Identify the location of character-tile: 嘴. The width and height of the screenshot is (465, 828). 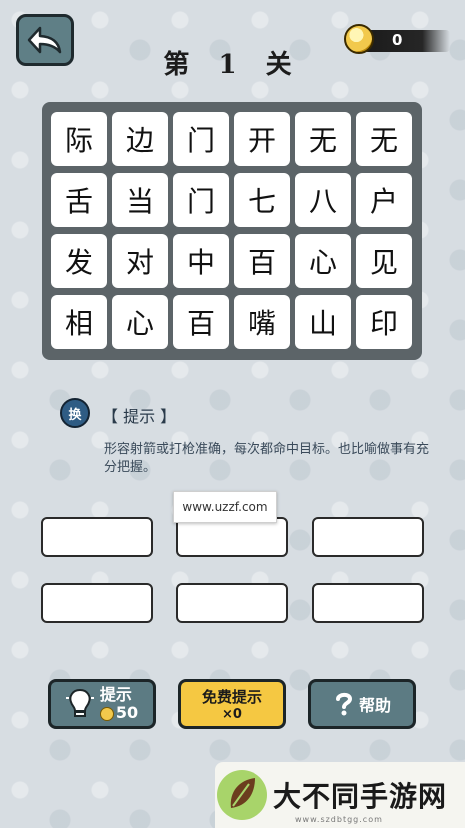
(262, 322).